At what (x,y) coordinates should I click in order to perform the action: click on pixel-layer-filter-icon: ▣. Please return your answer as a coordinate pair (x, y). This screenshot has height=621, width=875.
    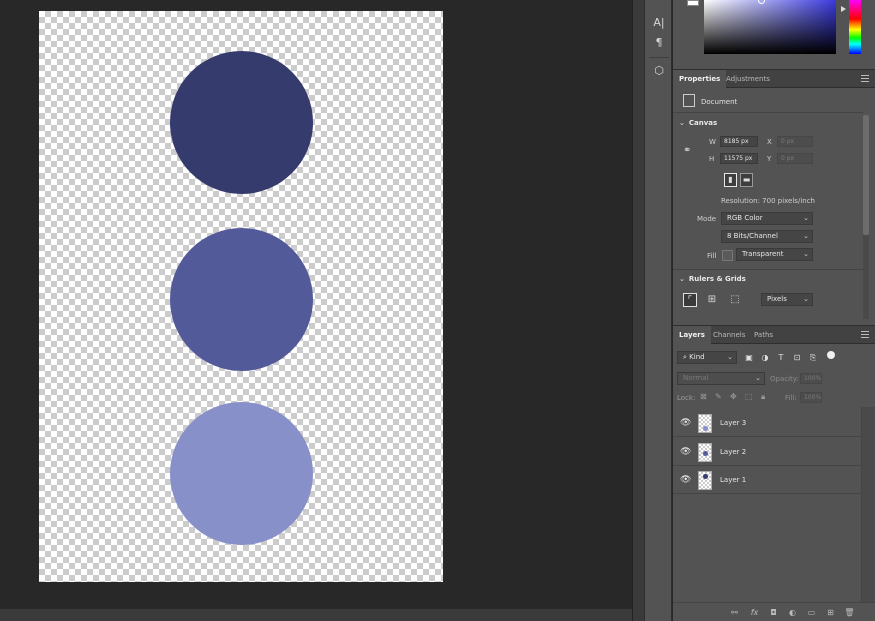
    Looking at the image, I should click on (749, 358).